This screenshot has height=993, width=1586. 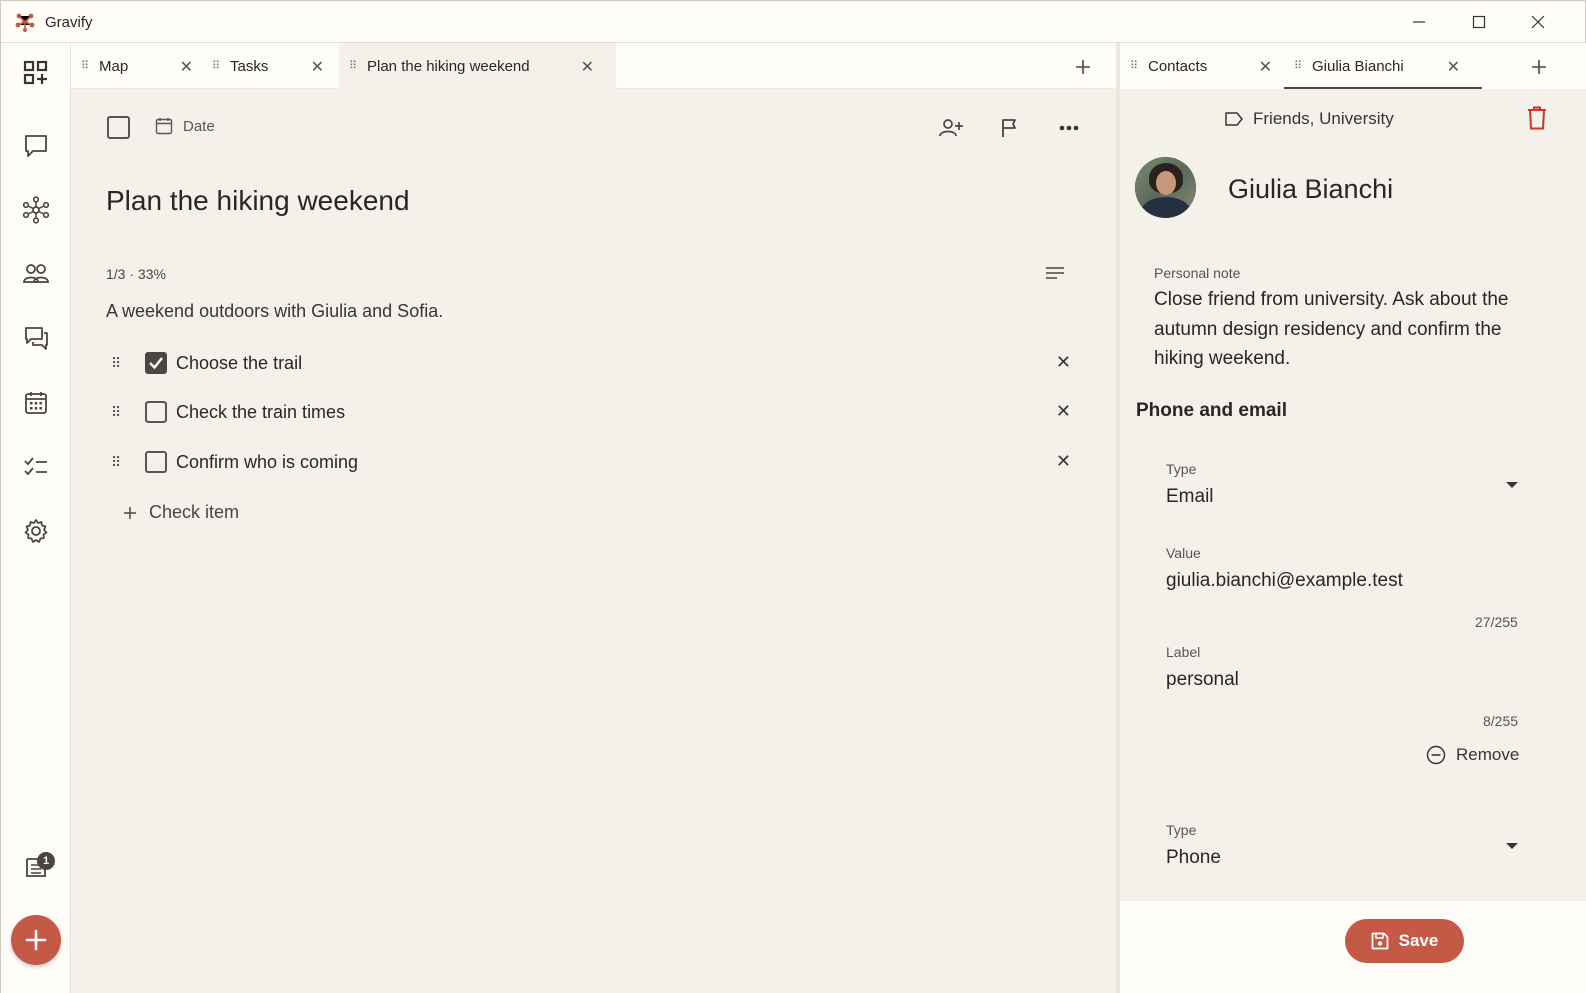 What do you see at coordinates (1211, 410) in the screenshot?
I see `phone-email-section-title: Phone and email` at bounding box center [1211, 410].